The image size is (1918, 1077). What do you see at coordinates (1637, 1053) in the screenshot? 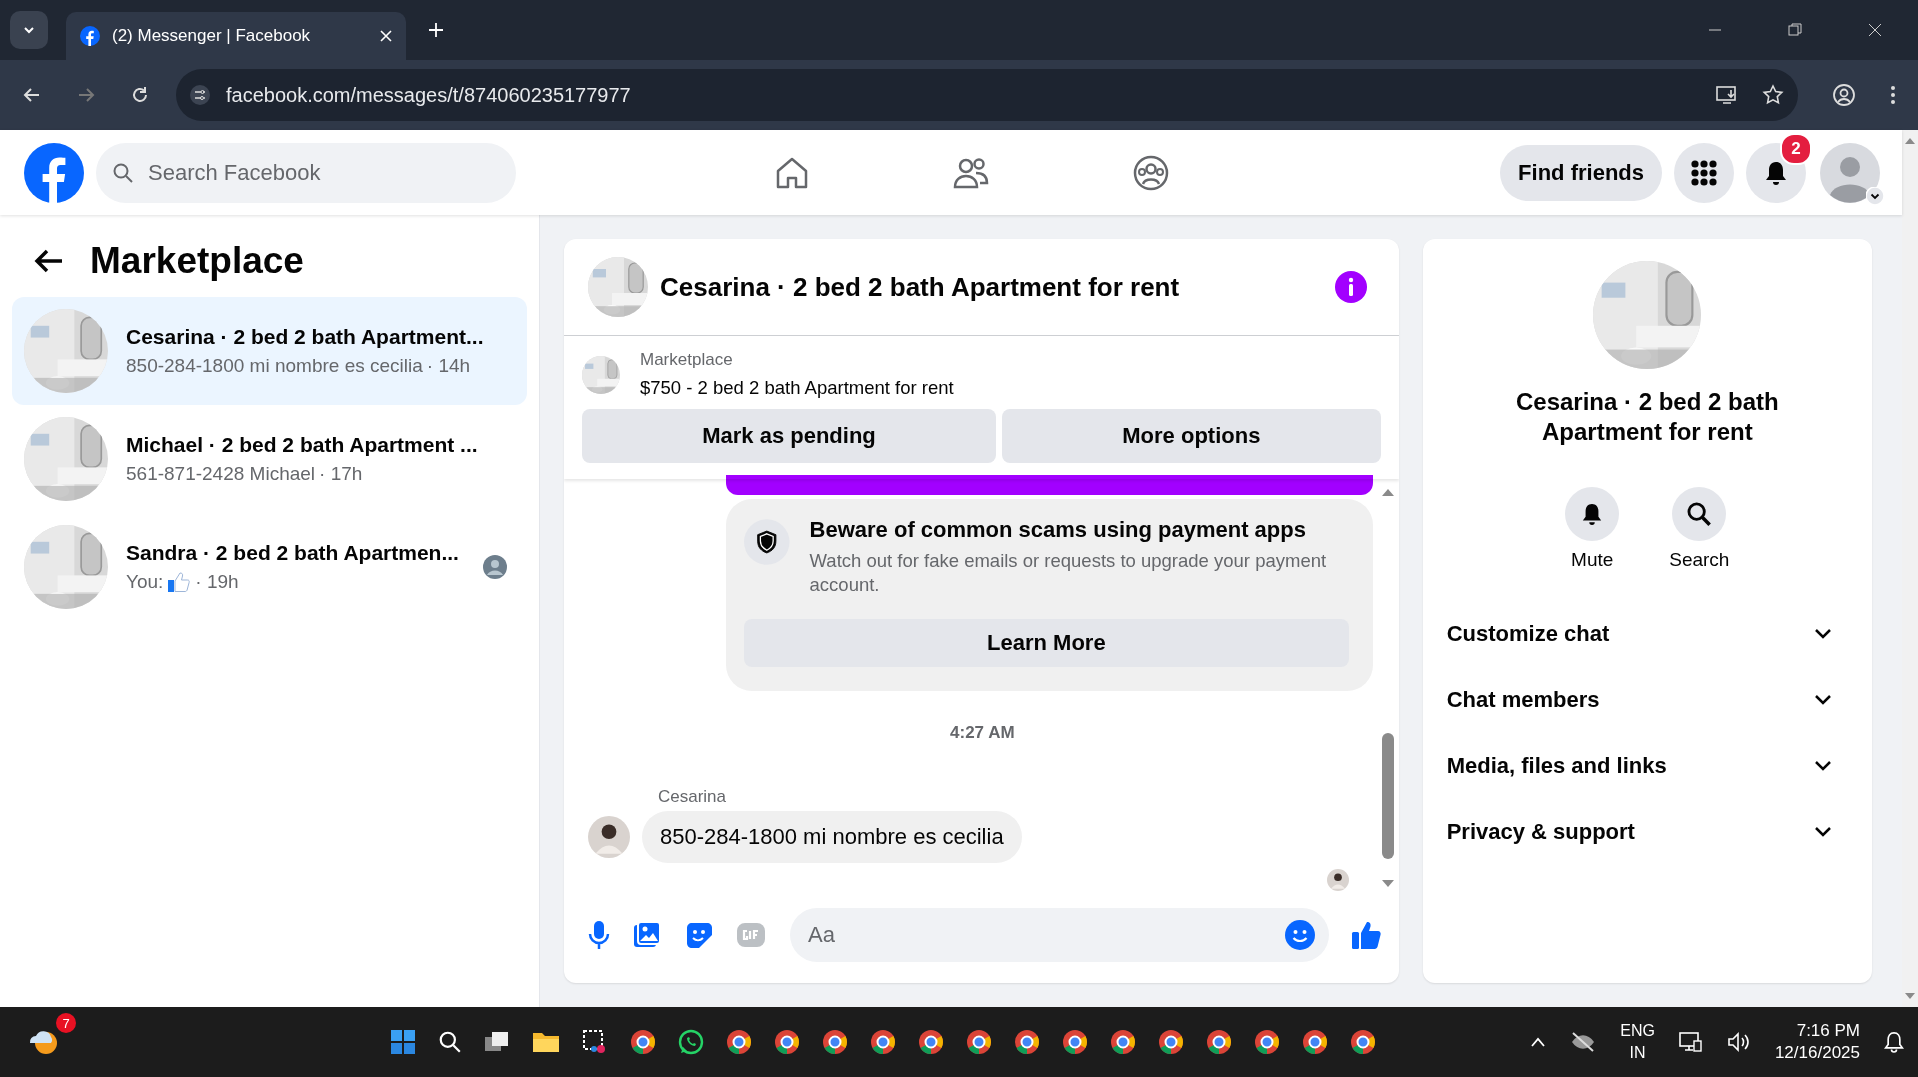
I see `region-indicator: IN` at bounding box center [1637, 1053].